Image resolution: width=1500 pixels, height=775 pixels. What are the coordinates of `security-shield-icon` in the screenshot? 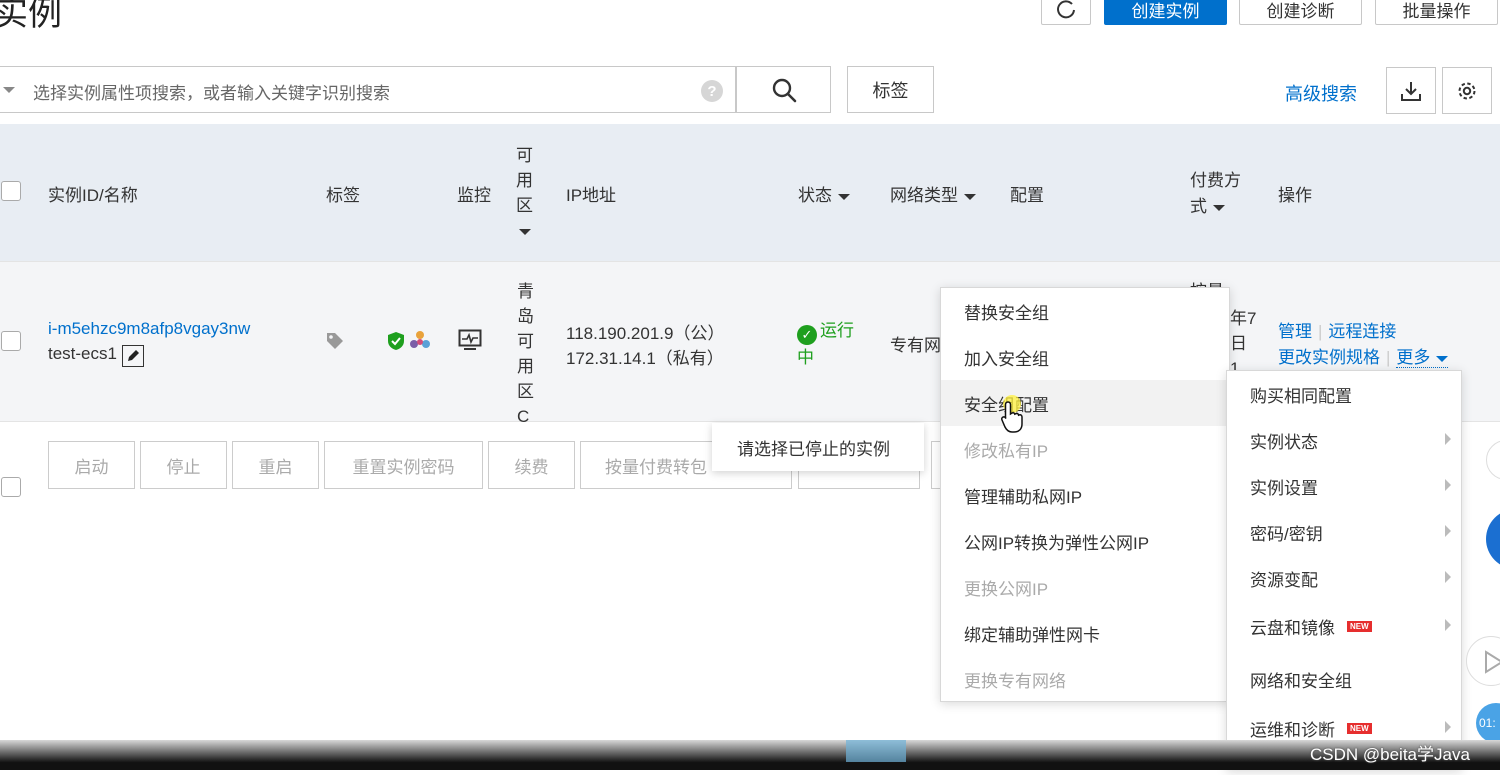 It's located at (396, 341).